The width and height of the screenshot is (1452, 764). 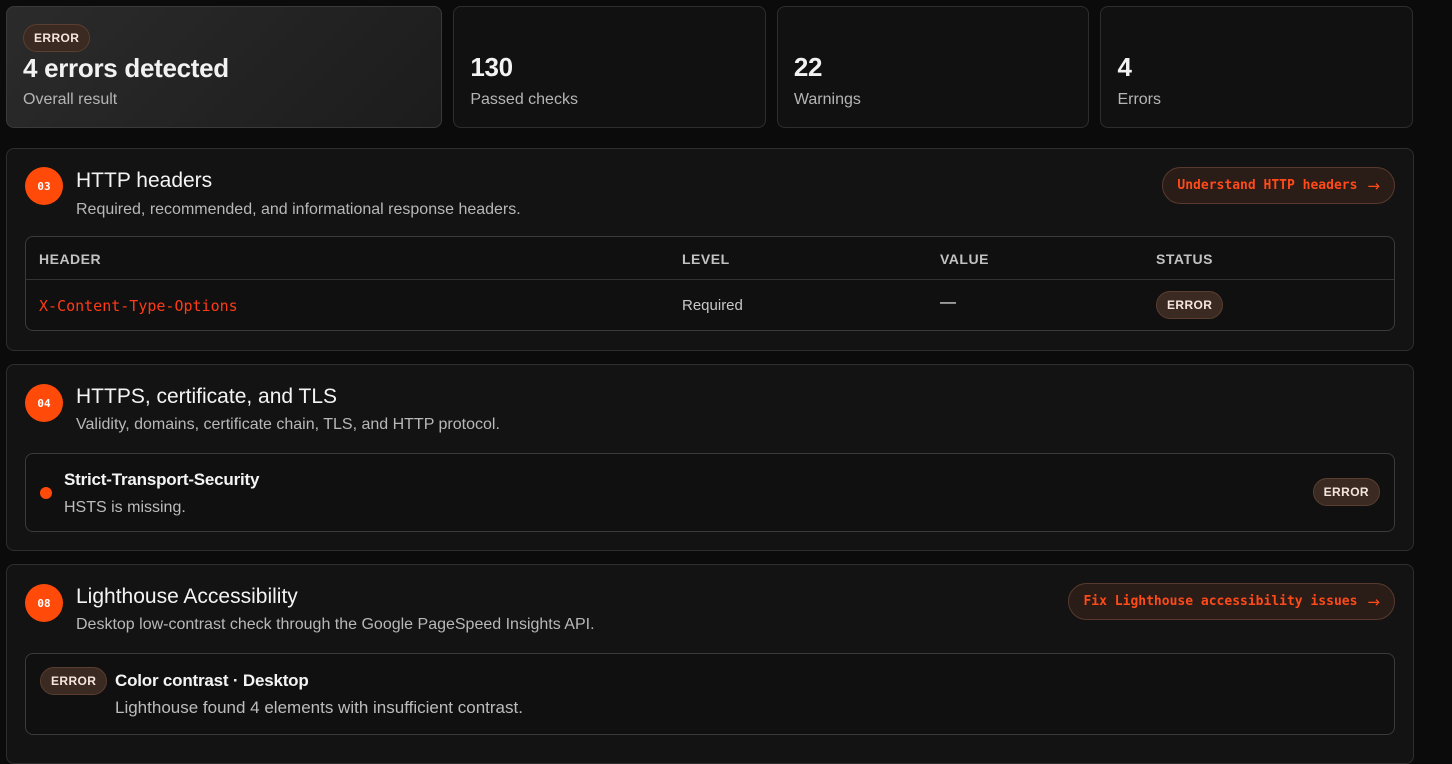 What do you see at coordinates (933, 67) in the screenshot?
I see `warnings-card: 22 Warnings` at bounding box center [933, 67].